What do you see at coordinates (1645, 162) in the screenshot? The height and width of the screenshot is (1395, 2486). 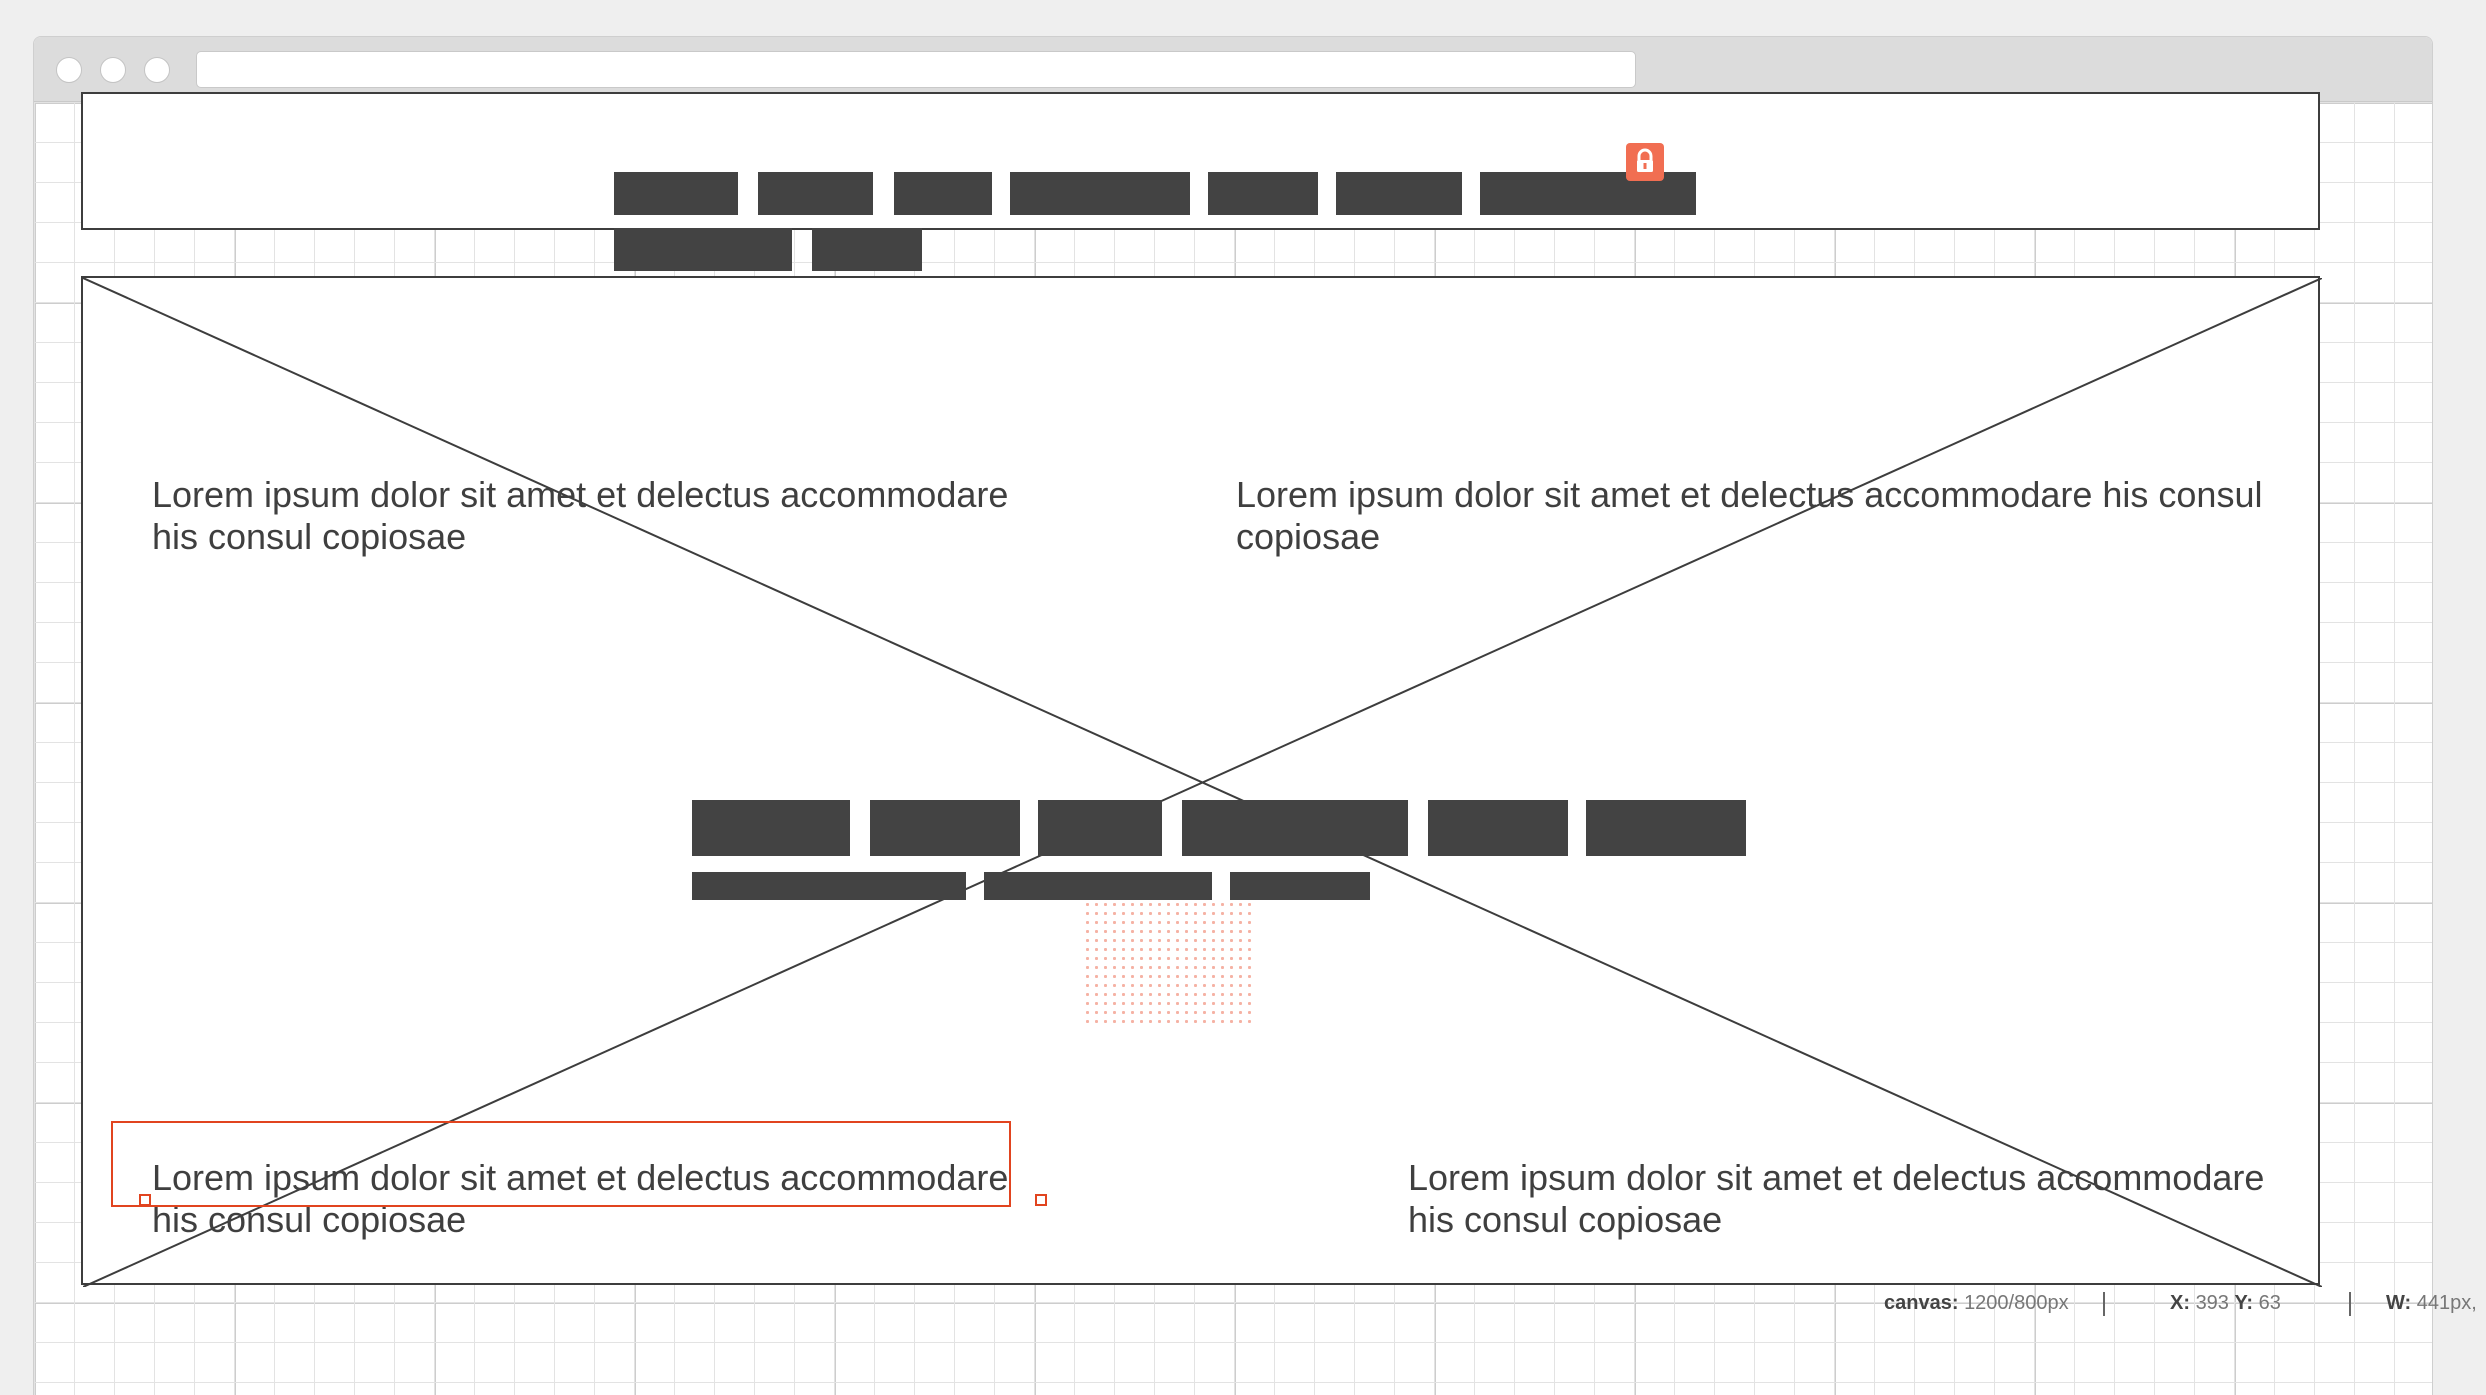 I see `lock-icon` at bounding box center [1645, 162].